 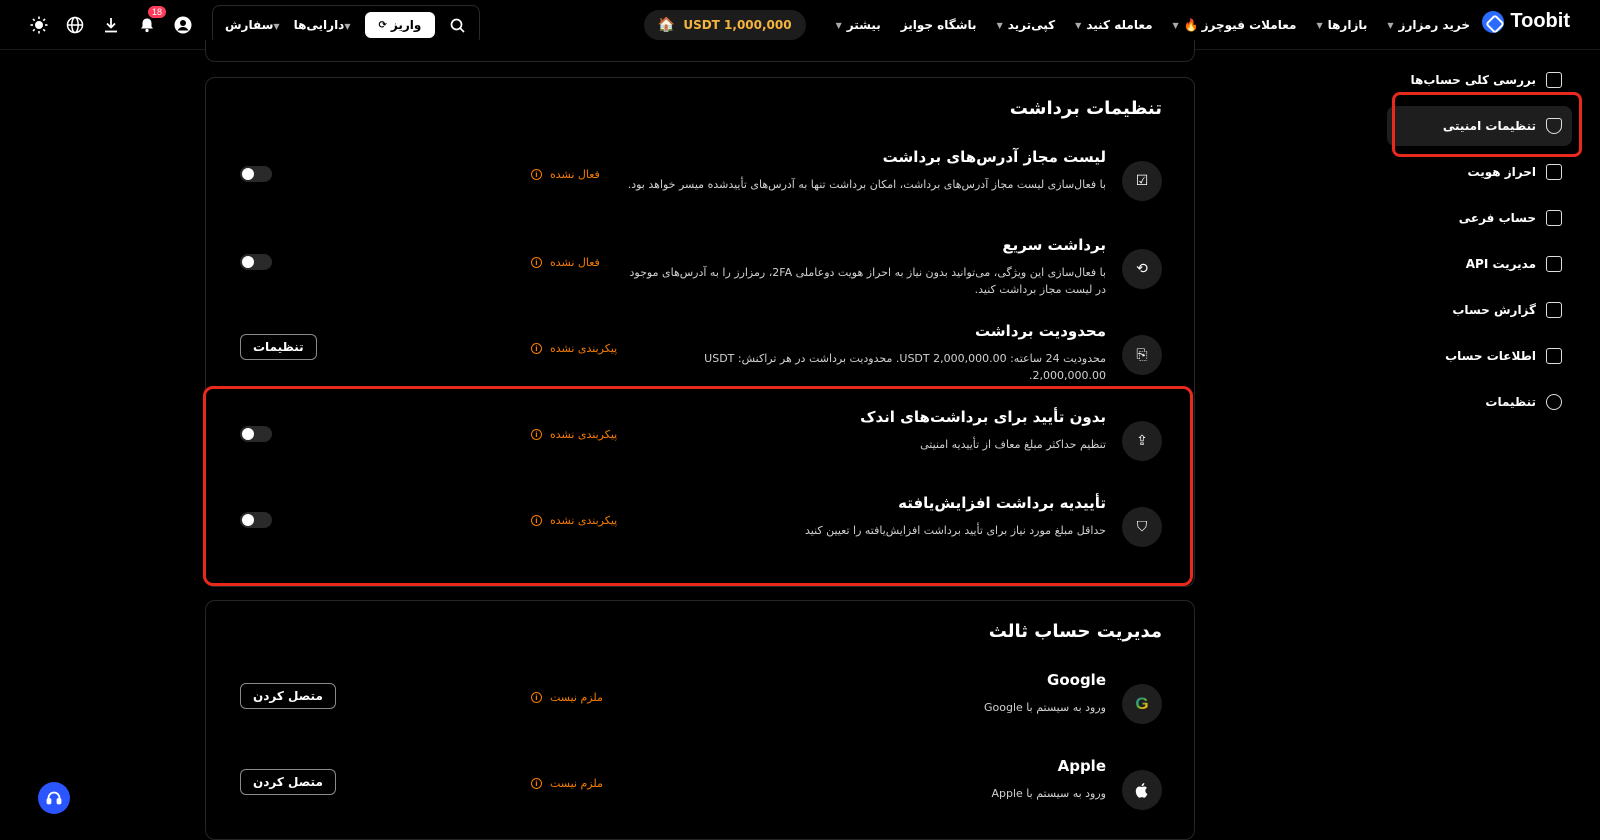 What do you see at coordinates (666, 25) in the screenshot?
I see `user-avatar-icon: 🏠` at bounding box center [666, 25].